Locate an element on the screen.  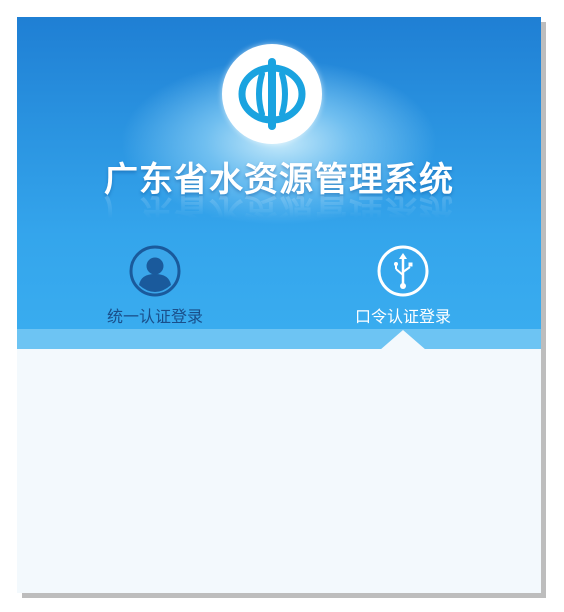
water-emblem-icon is located at coordinates (272, 94).